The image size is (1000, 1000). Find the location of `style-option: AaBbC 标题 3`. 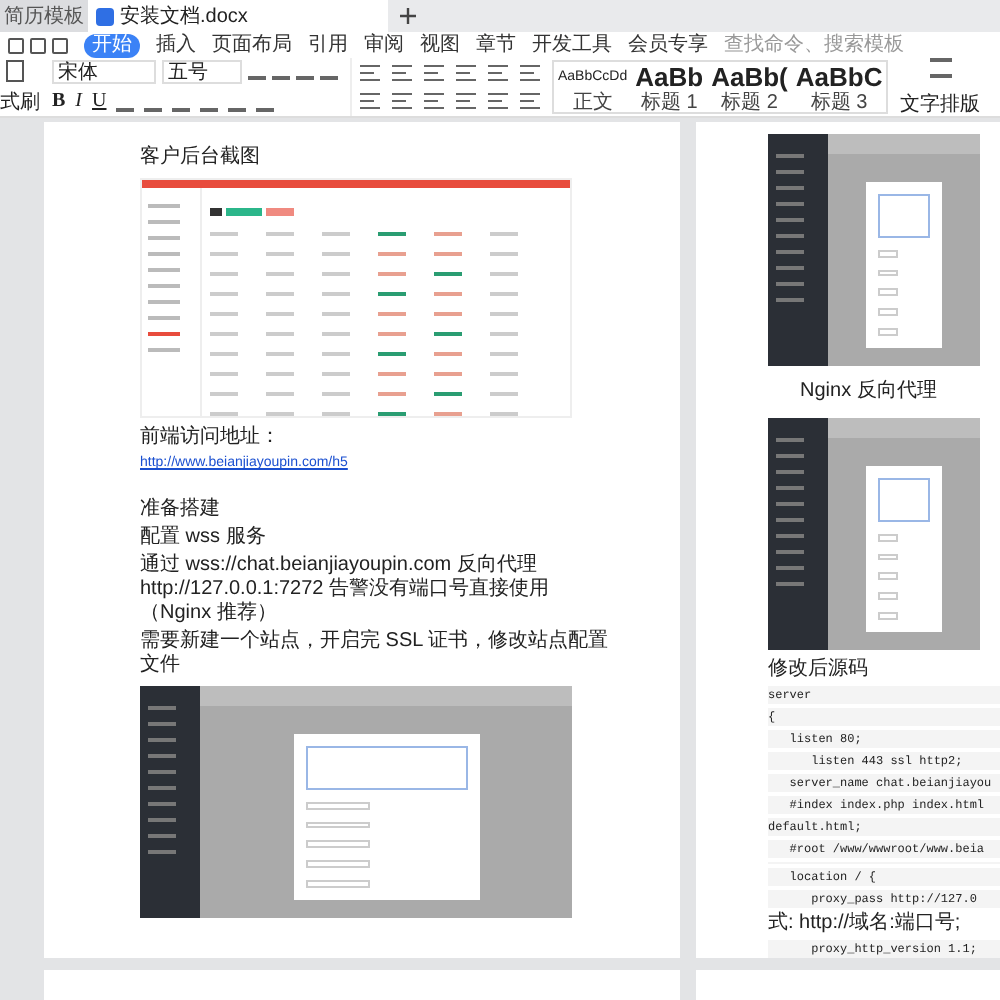

style-option: AaBbC 标题 3 is located at coordinates (839, 87).